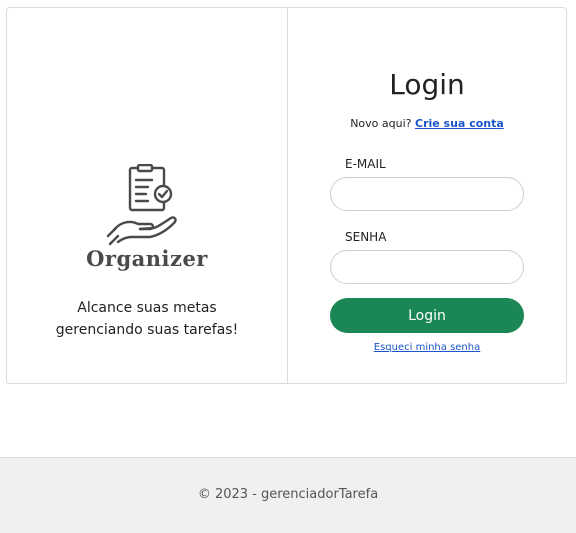 This screenshot has height=533, width=576. Describe the element at coordinates (147, 258) in the screenshot. I see `logo-text: Organizer` at that location.